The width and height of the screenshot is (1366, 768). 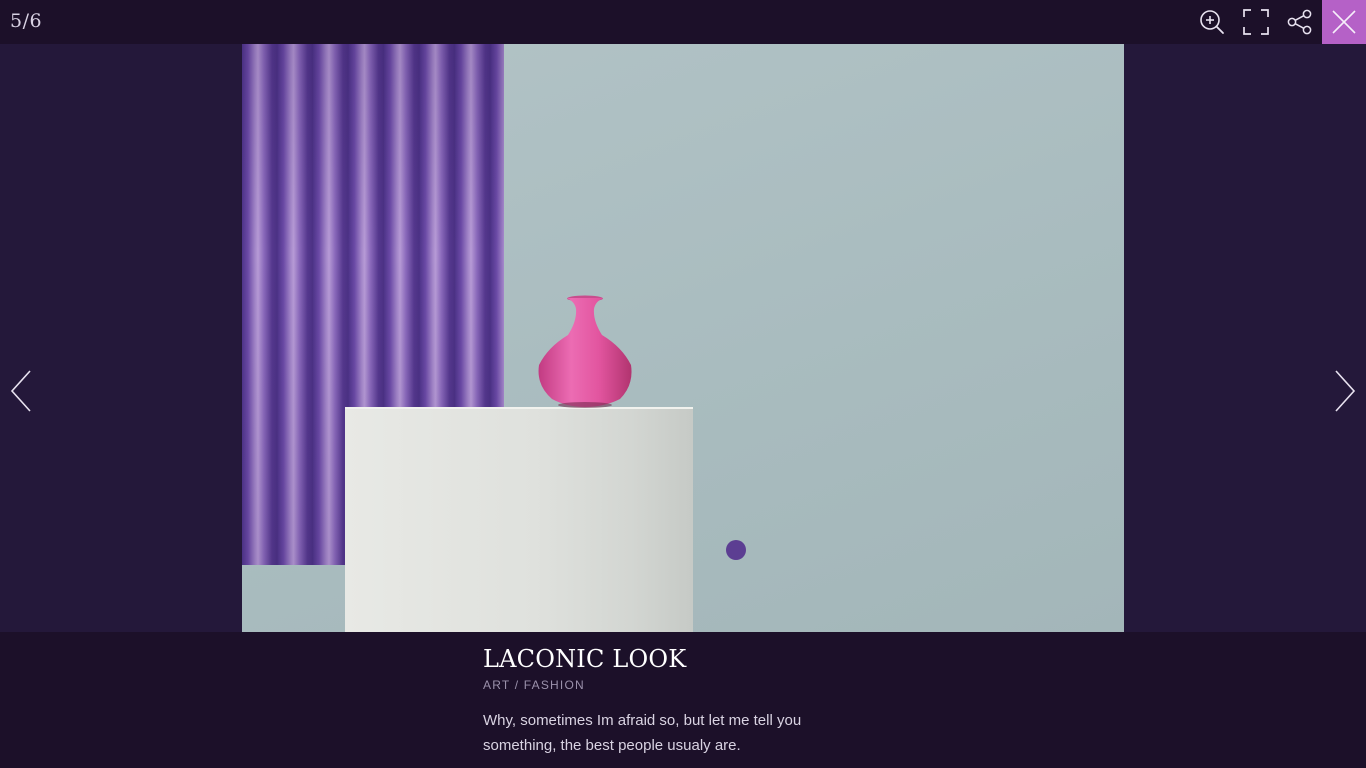 I want to click on caption-category: ART / FASHION, so click(x=534, y=685).